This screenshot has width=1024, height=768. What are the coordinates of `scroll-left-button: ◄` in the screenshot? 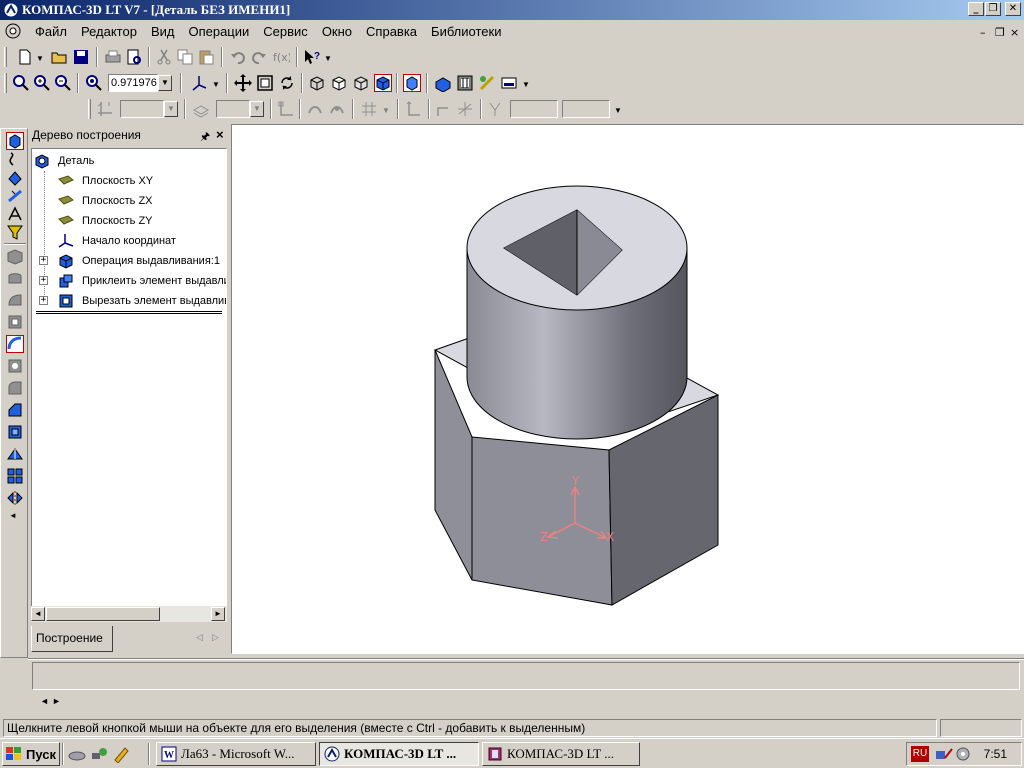 It's located at (38, 614).